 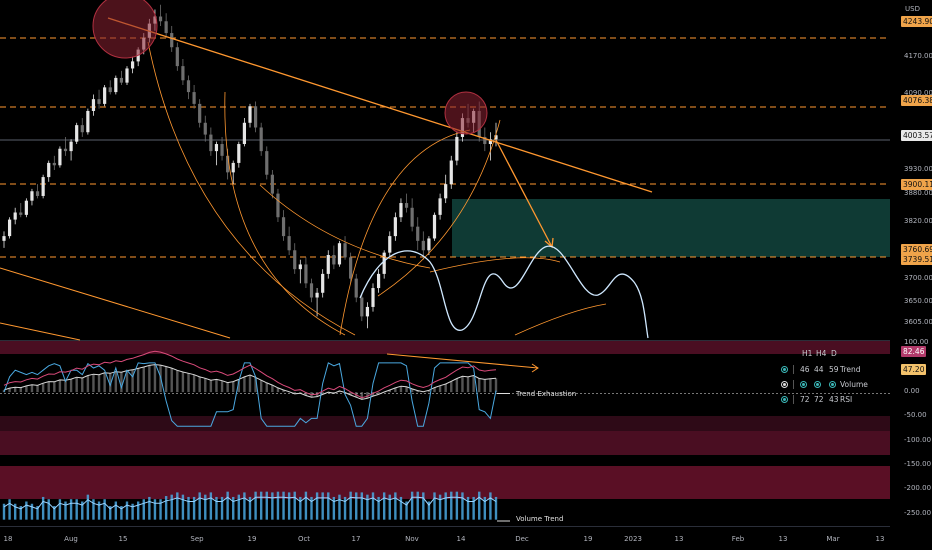 I want to click on oscillator-tick: -100.00, so click(x=918, y=439).